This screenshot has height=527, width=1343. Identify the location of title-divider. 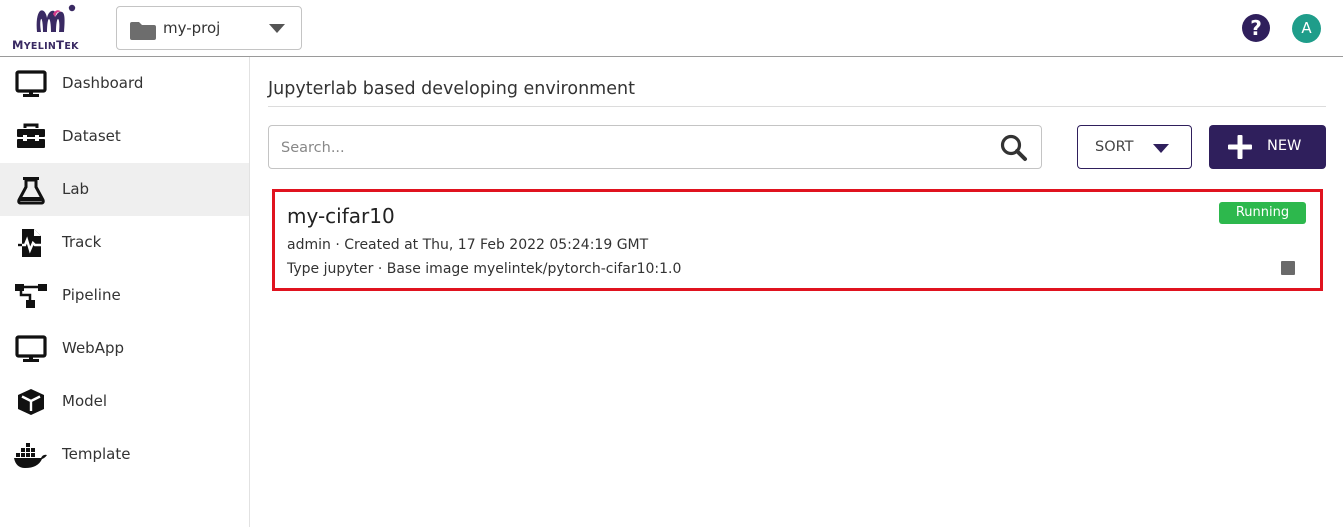
(797, 106).